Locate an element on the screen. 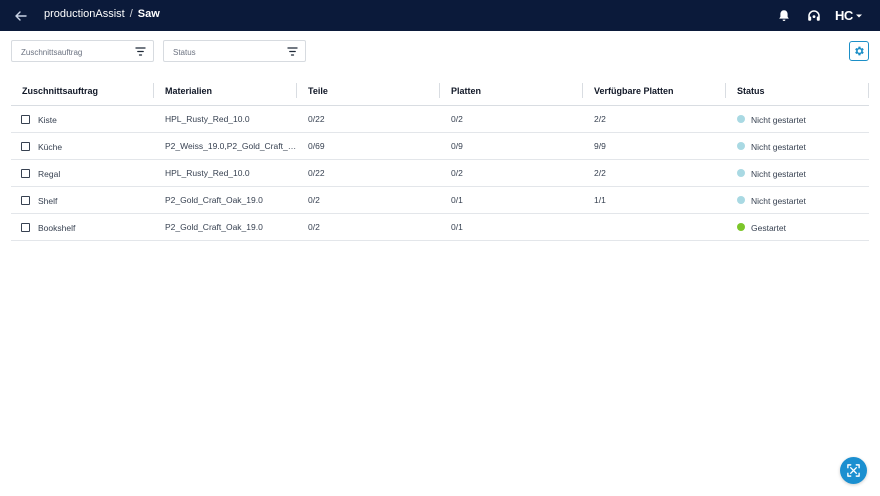 This screenshot has width=880, height=496. cell-order: Kiste is located at coordinates (82, 119).